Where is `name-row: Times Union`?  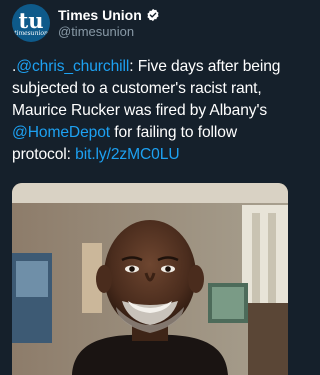 name-row: Times Union is located at coordinates (109, 15).